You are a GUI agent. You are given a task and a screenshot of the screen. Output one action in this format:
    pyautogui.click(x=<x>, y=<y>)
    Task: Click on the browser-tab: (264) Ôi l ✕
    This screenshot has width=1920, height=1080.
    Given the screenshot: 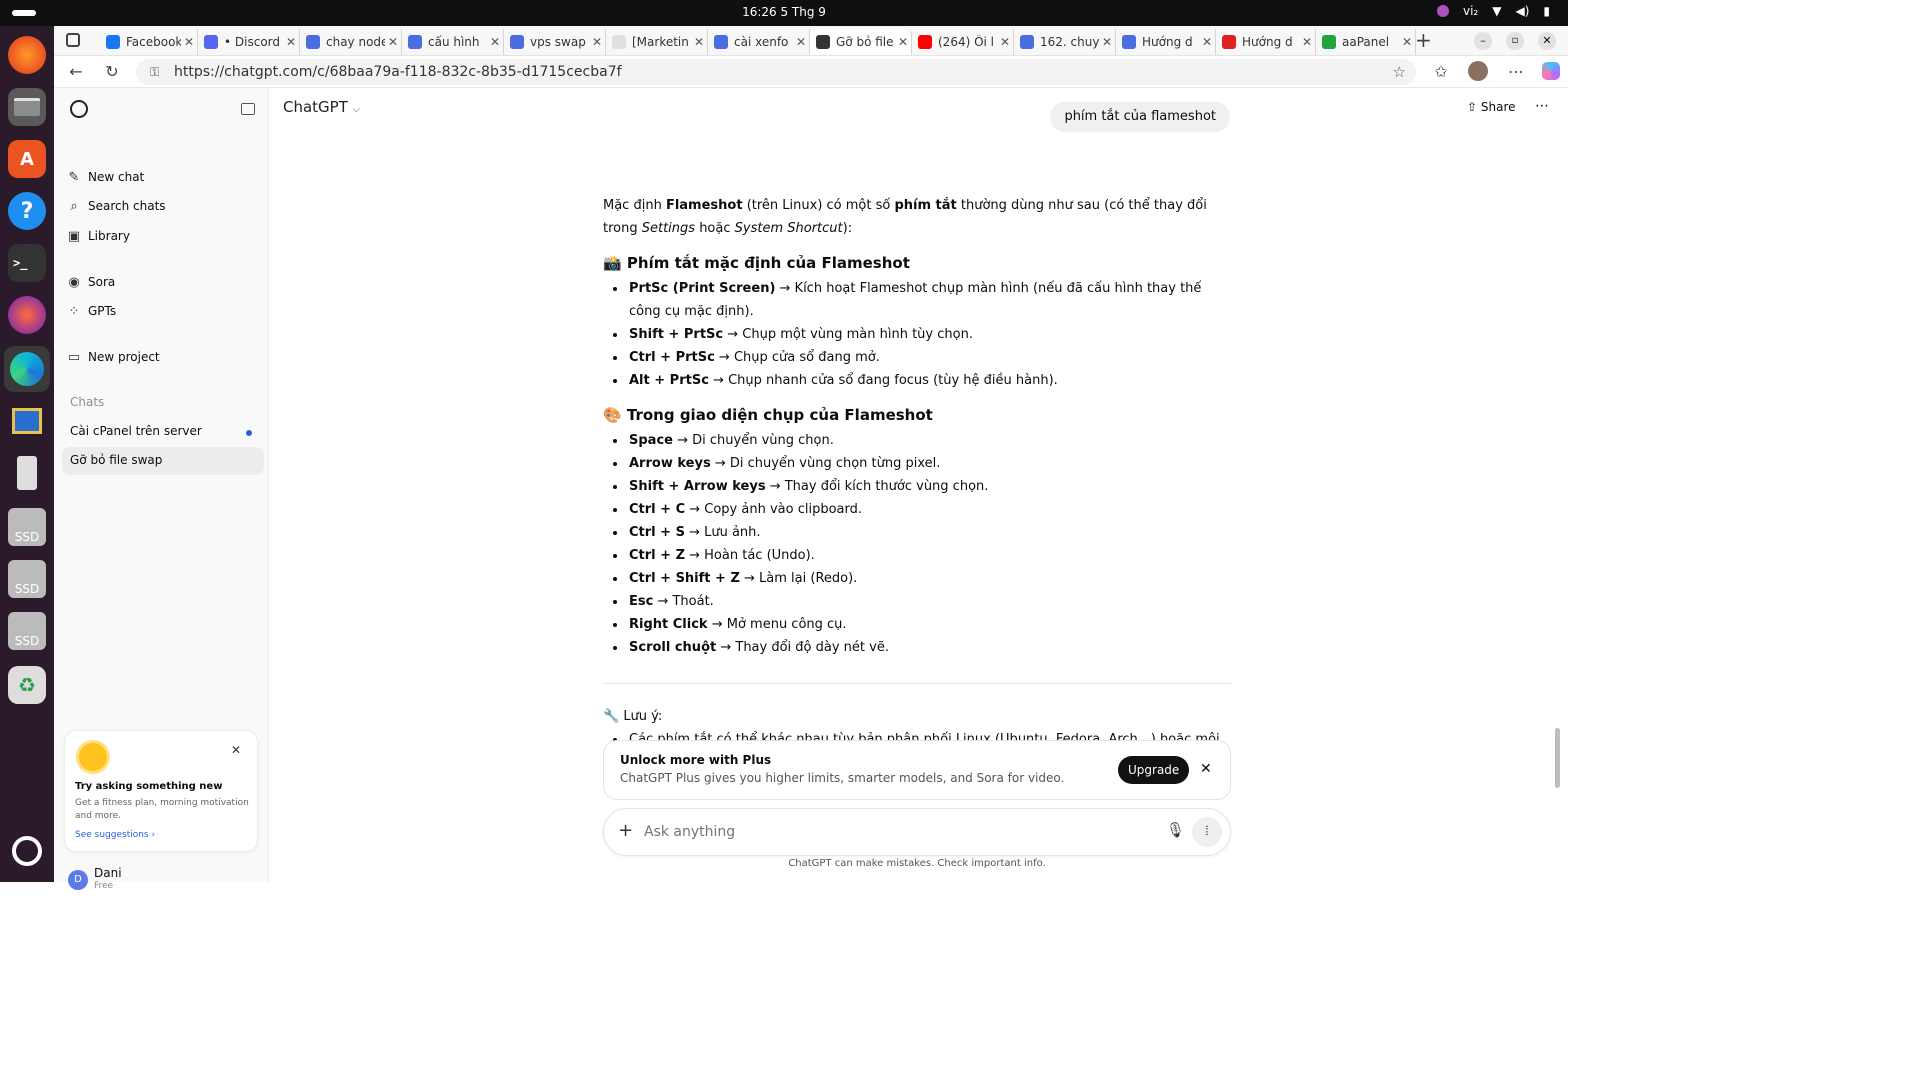 What is the action you would take?
    pyautogui.click(x=963, y=42)
    